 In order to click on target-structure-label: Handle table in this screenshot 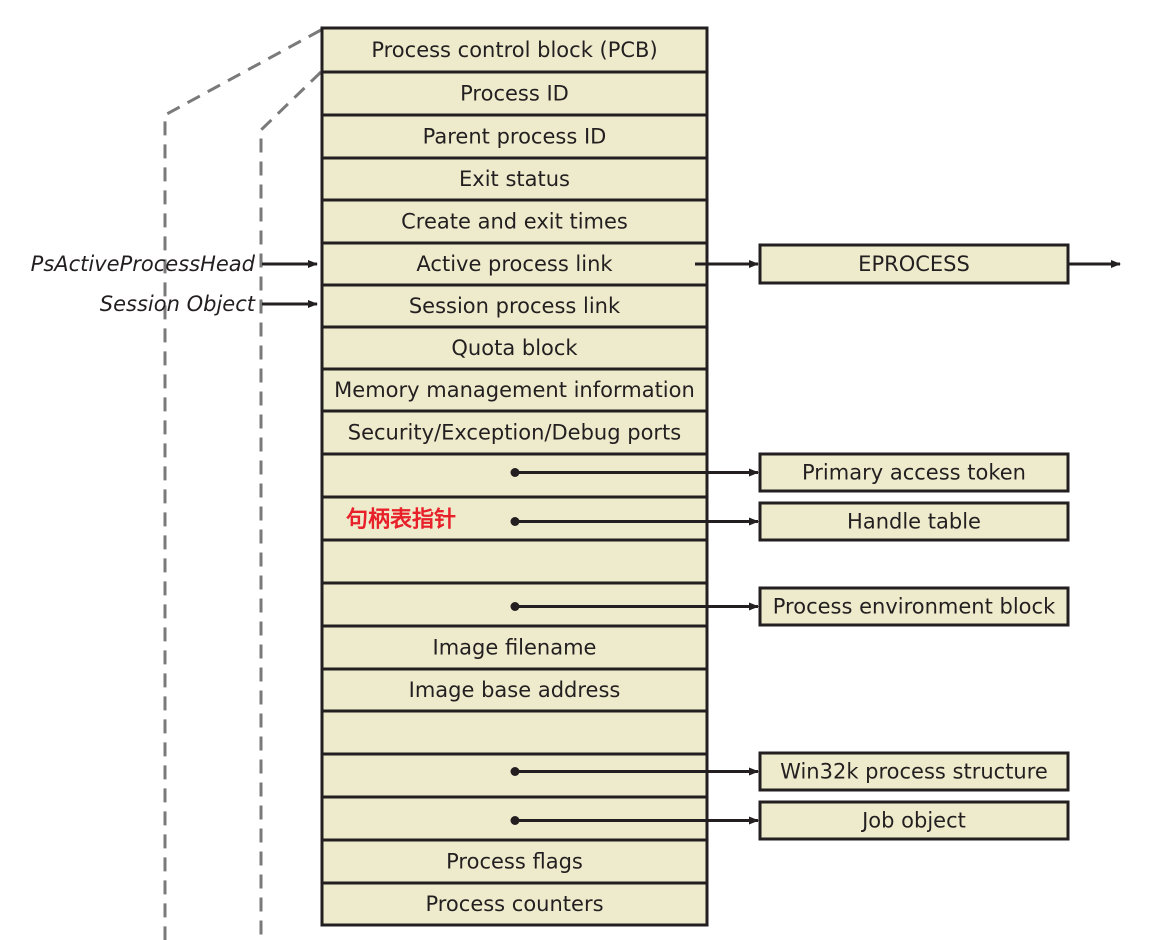, I will do `click(914, 522)`.